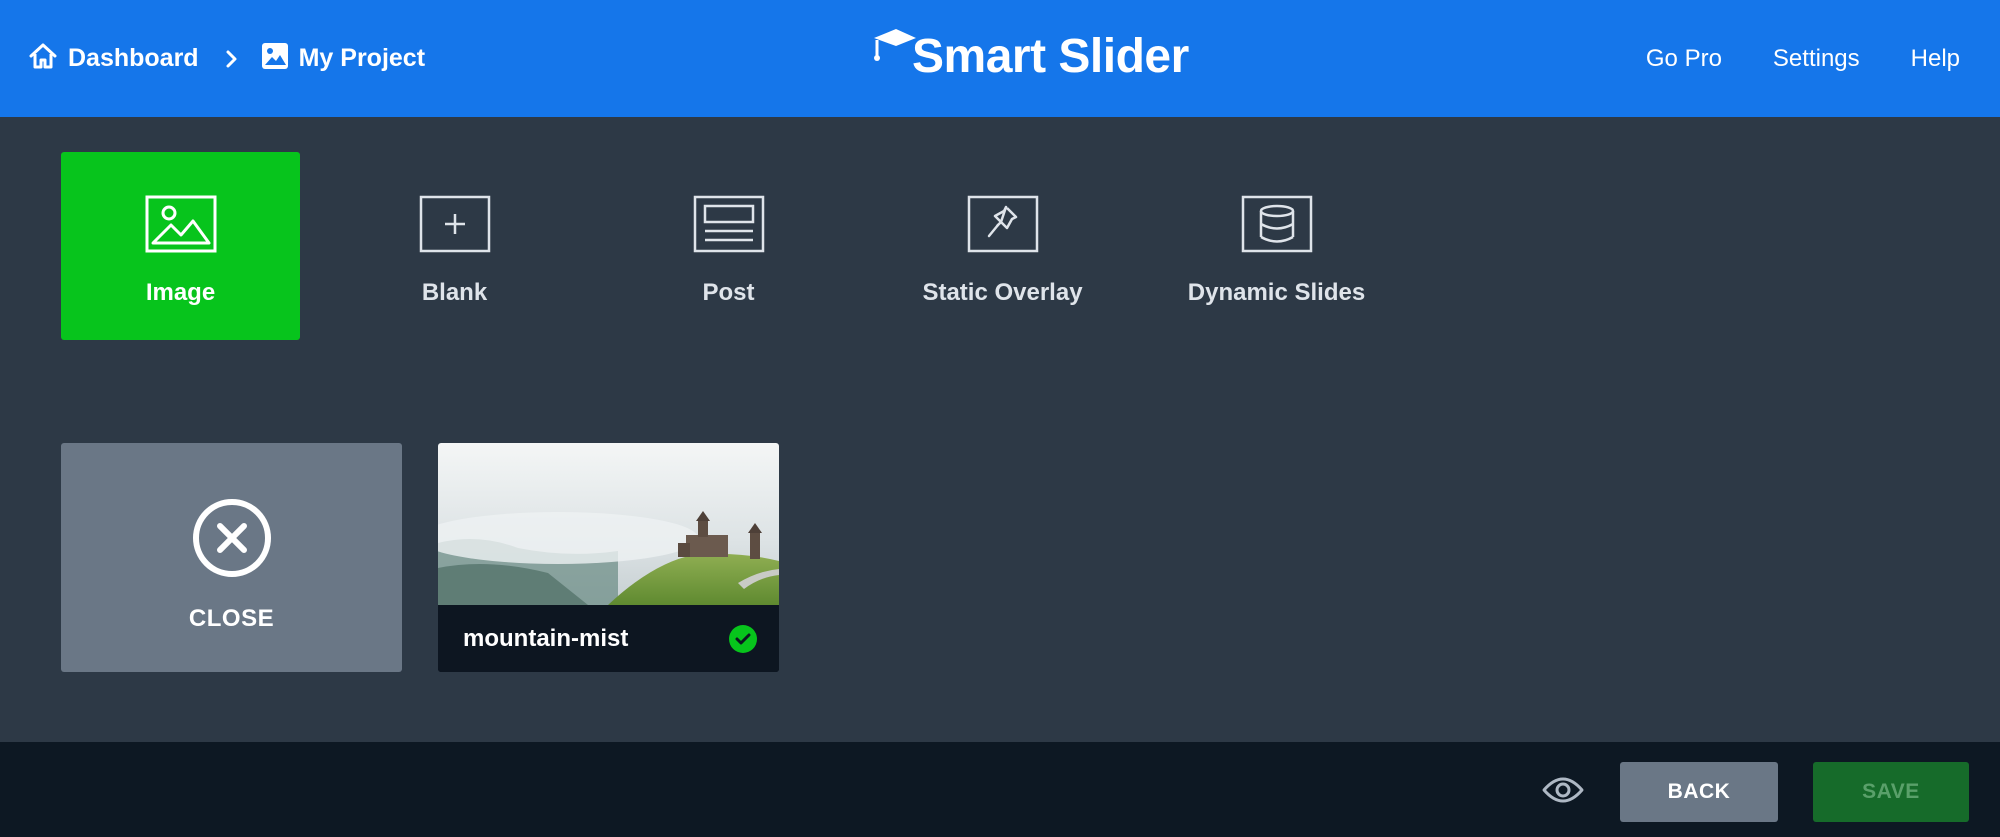 The width and height of the screenshot is (2000, 837). I want to click on chevron-right-icon, so click(232, 59).